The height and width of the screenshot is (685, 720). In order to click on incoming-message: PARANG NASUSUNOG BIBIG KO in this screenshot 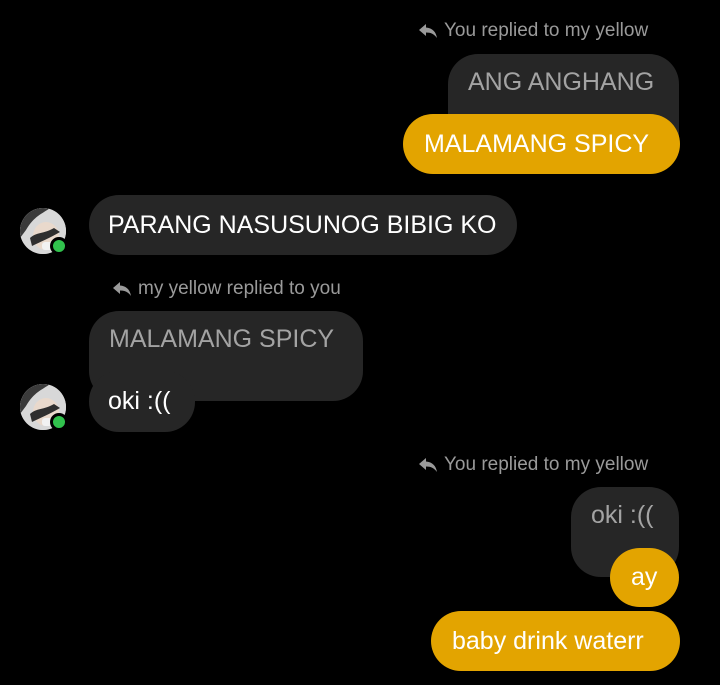, I will do `click(303, 225)`.